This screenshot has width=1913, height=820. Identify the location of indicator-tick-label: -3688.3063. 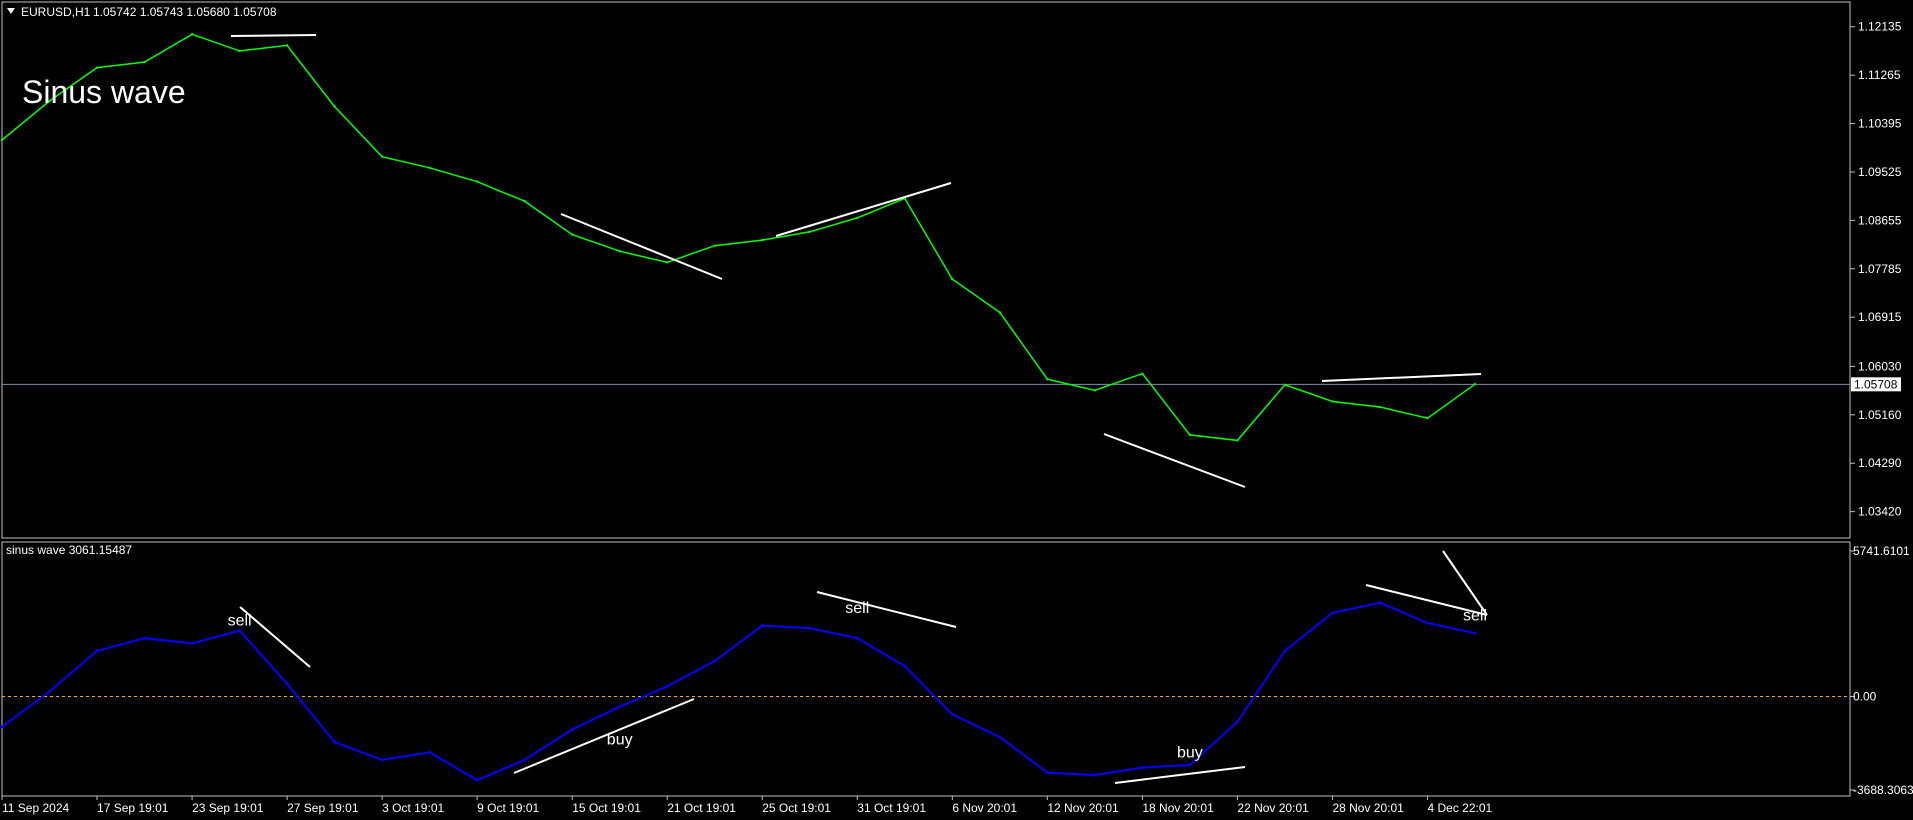
(1883, 790).